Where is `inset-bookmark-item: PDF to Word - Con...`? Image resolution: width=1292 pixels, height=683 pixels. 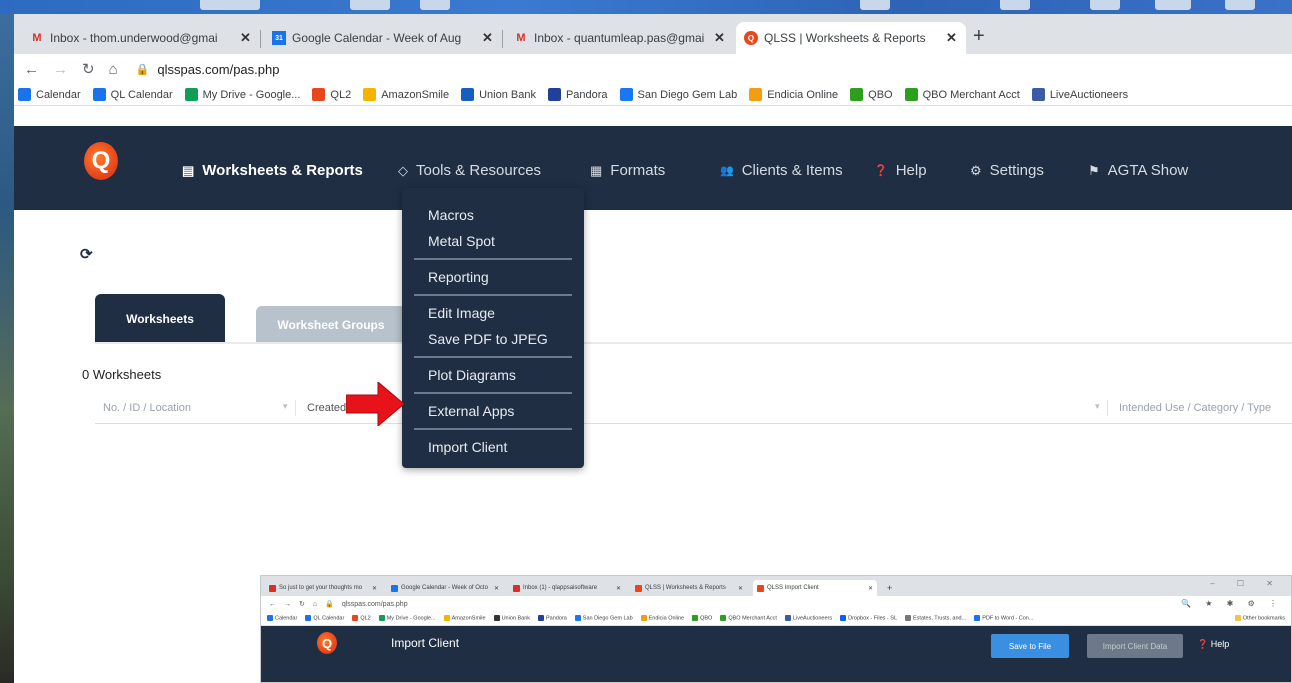 inset-bookmark-item: PDF to Word - Con... is located at coordinates (1003, 618).